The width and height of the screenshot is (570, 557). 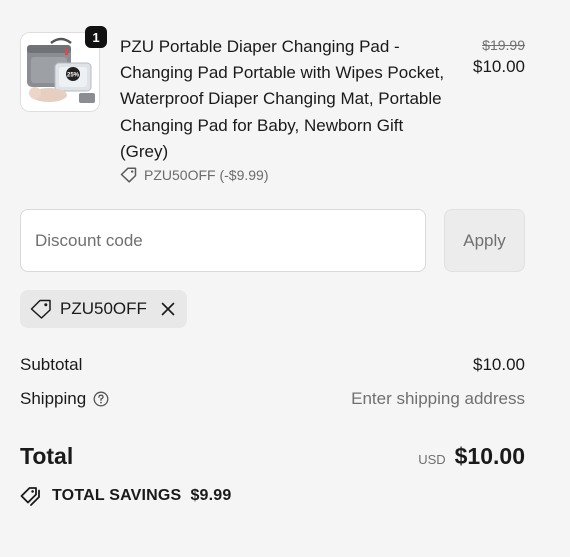 What do you see at coordinates (63, 69) in the screenshot?
I see `product-thumbnail-wrapper: 25% 1` at bounding box center [63, 69].